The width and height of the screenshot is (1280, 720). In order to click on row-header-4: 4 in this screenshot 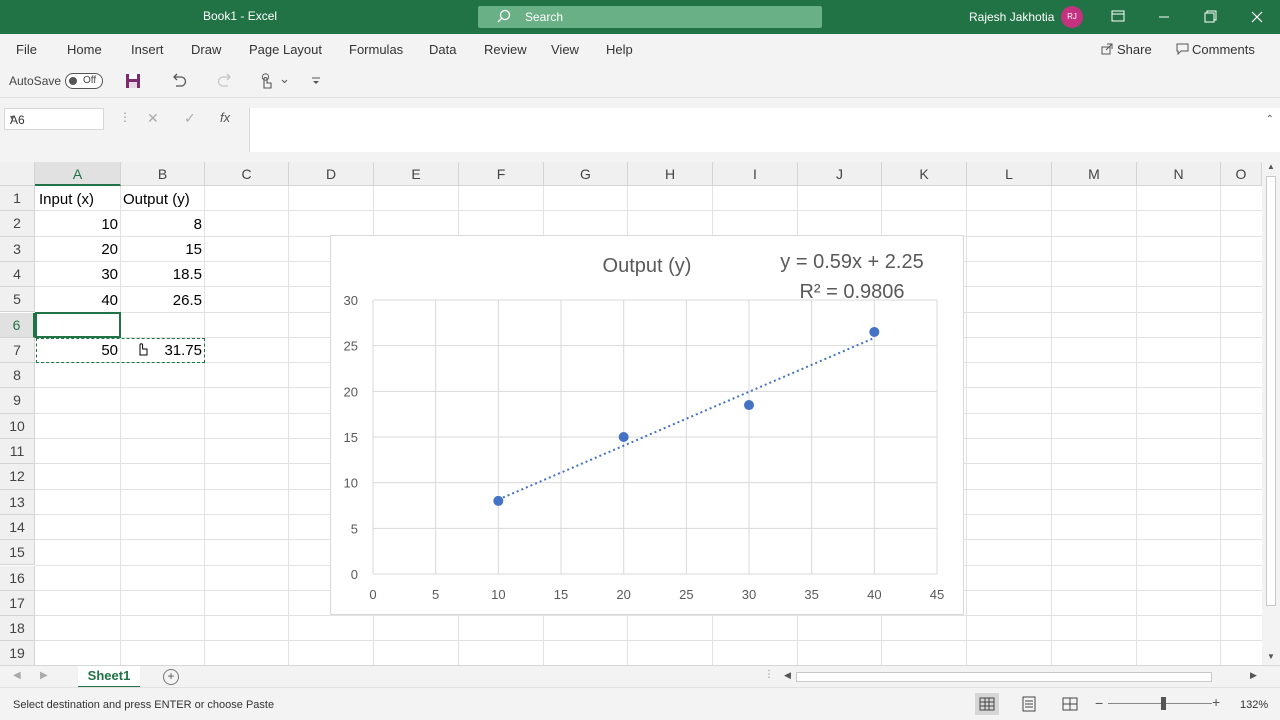, I will do `click(17, 274)`.